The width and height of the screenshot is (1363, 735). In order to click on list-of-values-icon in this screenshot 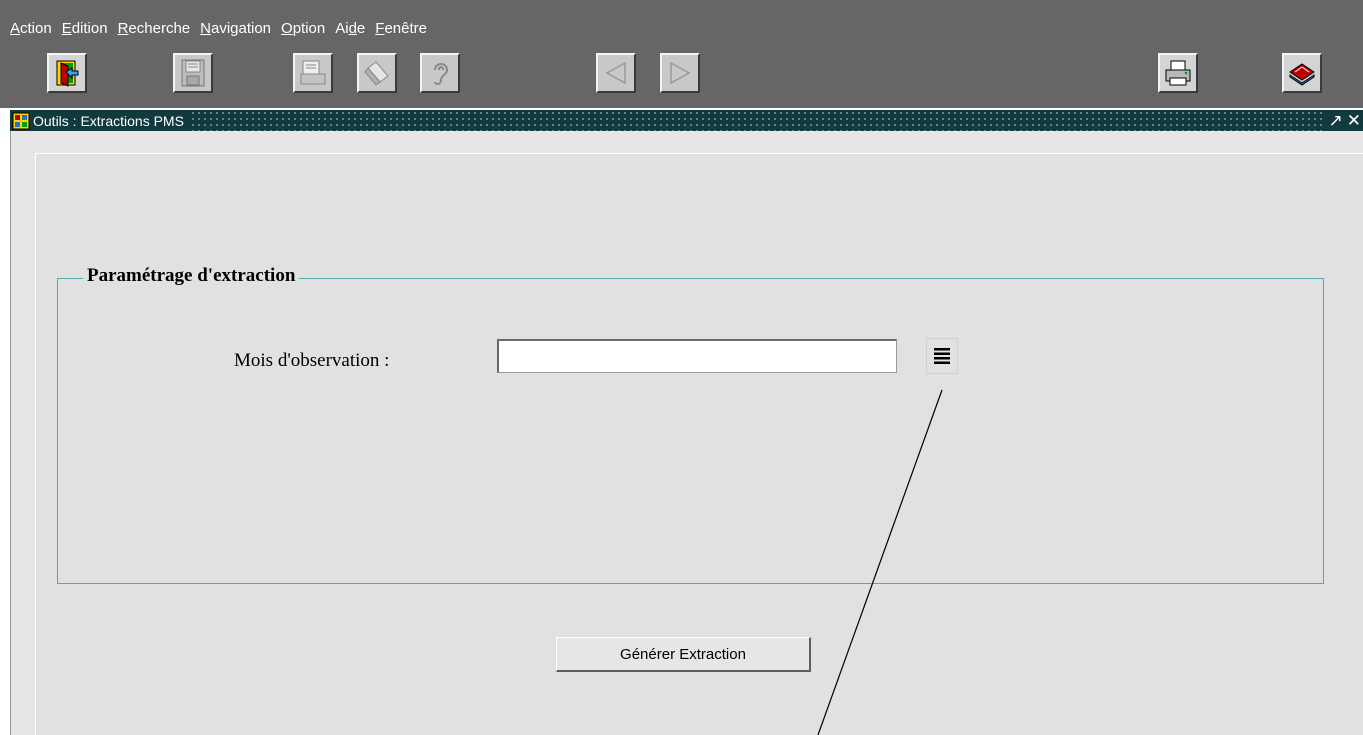, I will do `click(942, 356)`.